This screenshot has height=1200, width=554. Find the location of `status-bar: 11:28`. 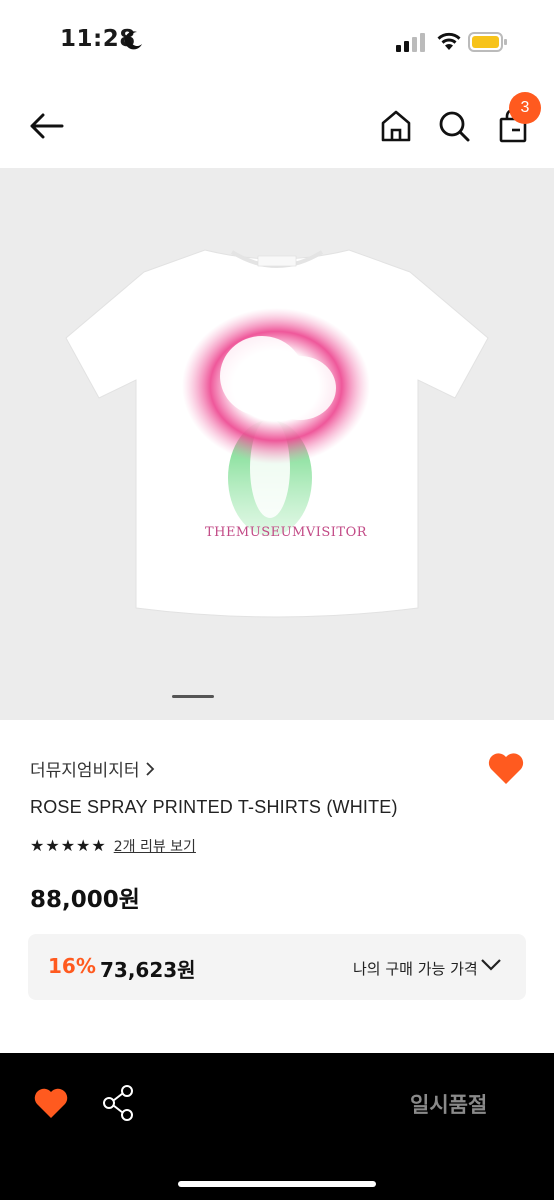

status-bar: 11:28 is located at coordinates (277, 42).